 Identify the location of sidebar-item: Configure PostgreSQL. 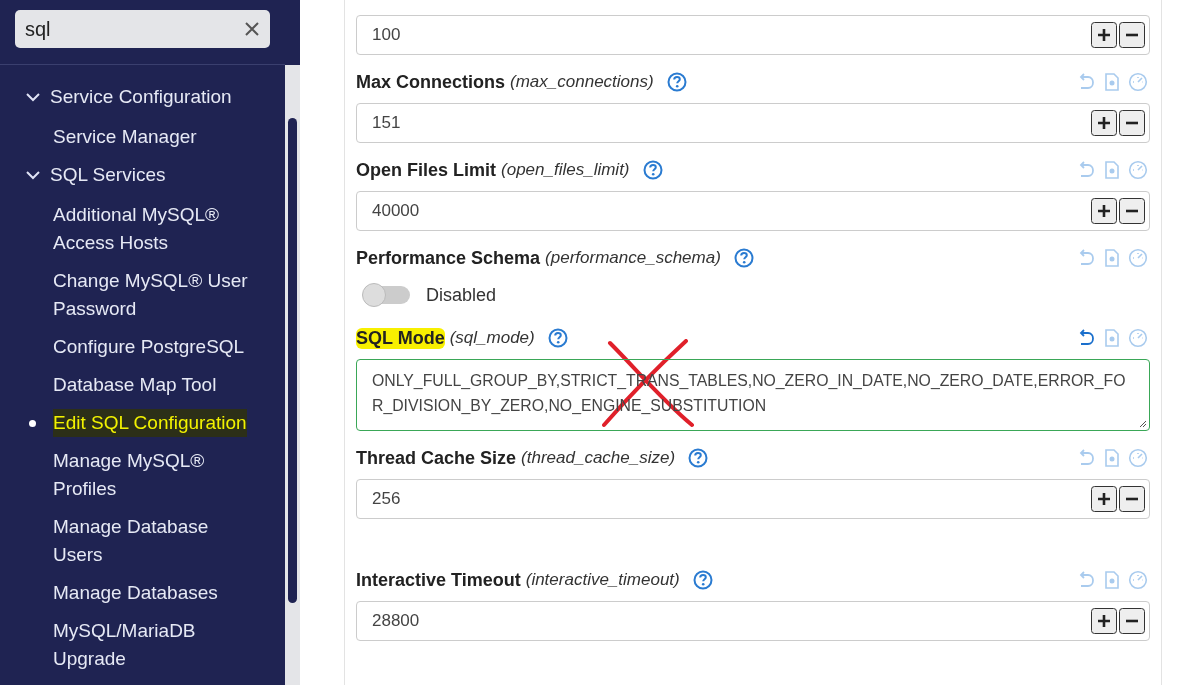
(149, 347).